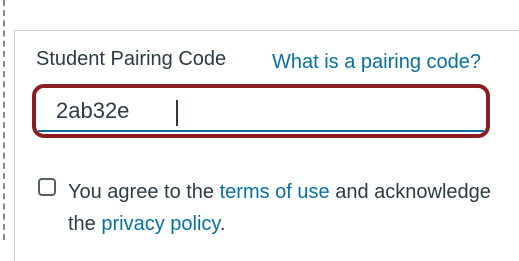  Describe the element at coordinates (4, 120) in the screenshot. I see `dashed-border` at that location.